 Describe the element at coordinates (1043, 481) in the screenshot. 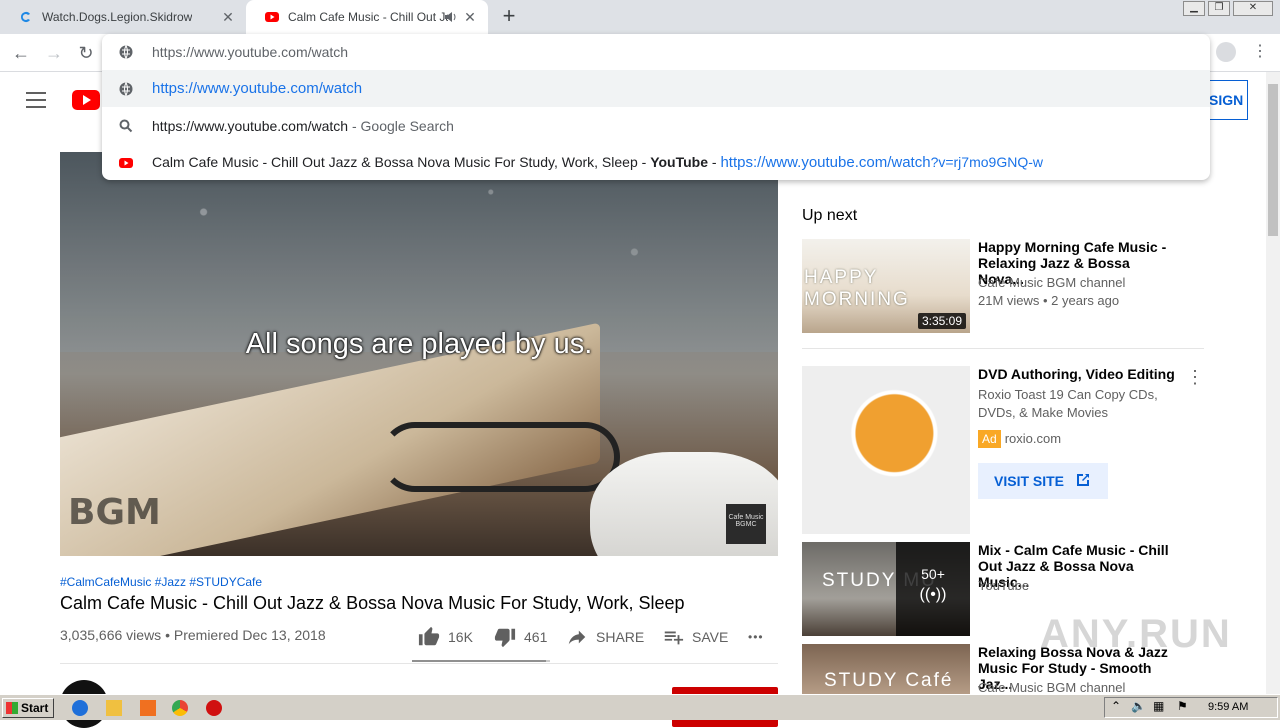

I see `visit-site-button: VISIT SITE` at that location.